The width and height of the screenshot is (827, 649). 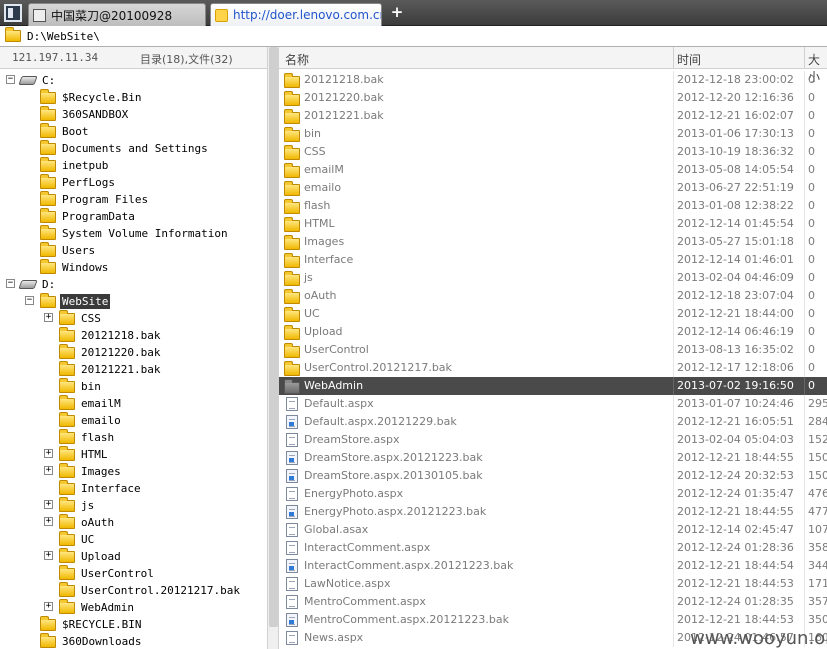 What do you see at coordinates (553, 386) in the screenshot?
I see `file-row: WebAdmin 2013-07-02 19:16:50 0` at bounding box center [553, 386].